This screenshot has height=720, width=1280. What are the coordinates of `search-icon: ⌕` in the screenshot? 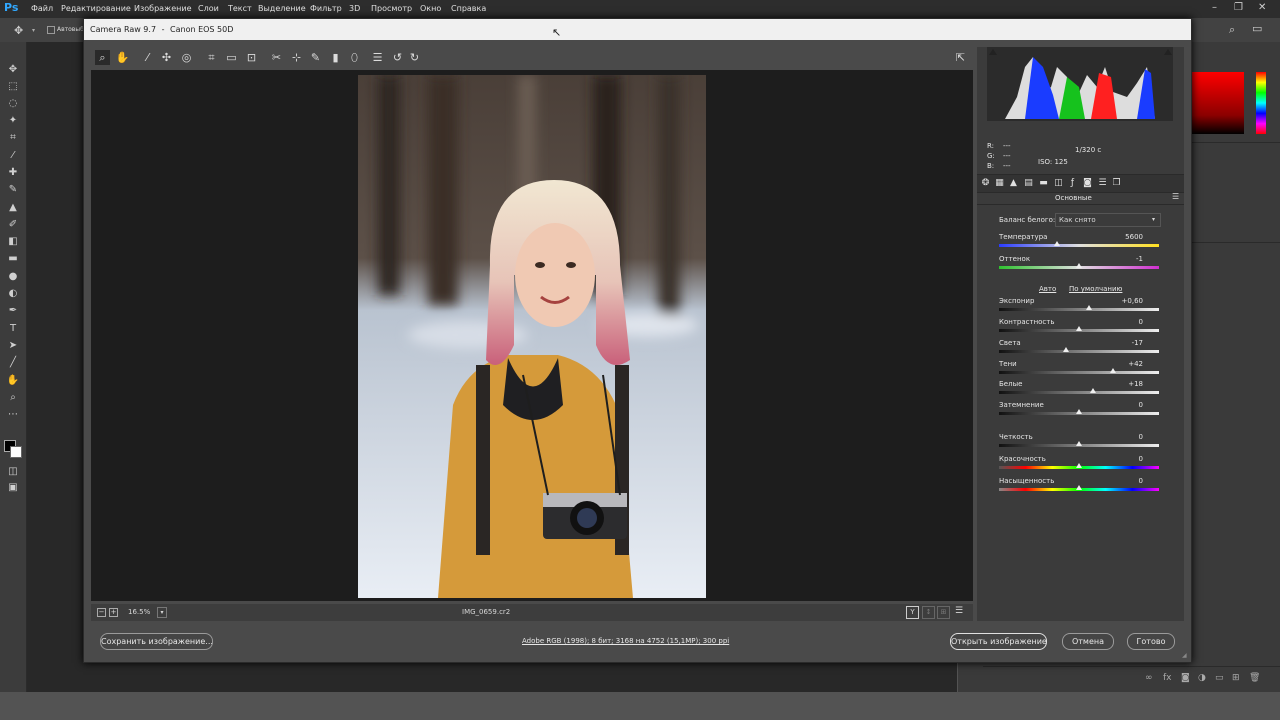 It's located at (1232, 30).